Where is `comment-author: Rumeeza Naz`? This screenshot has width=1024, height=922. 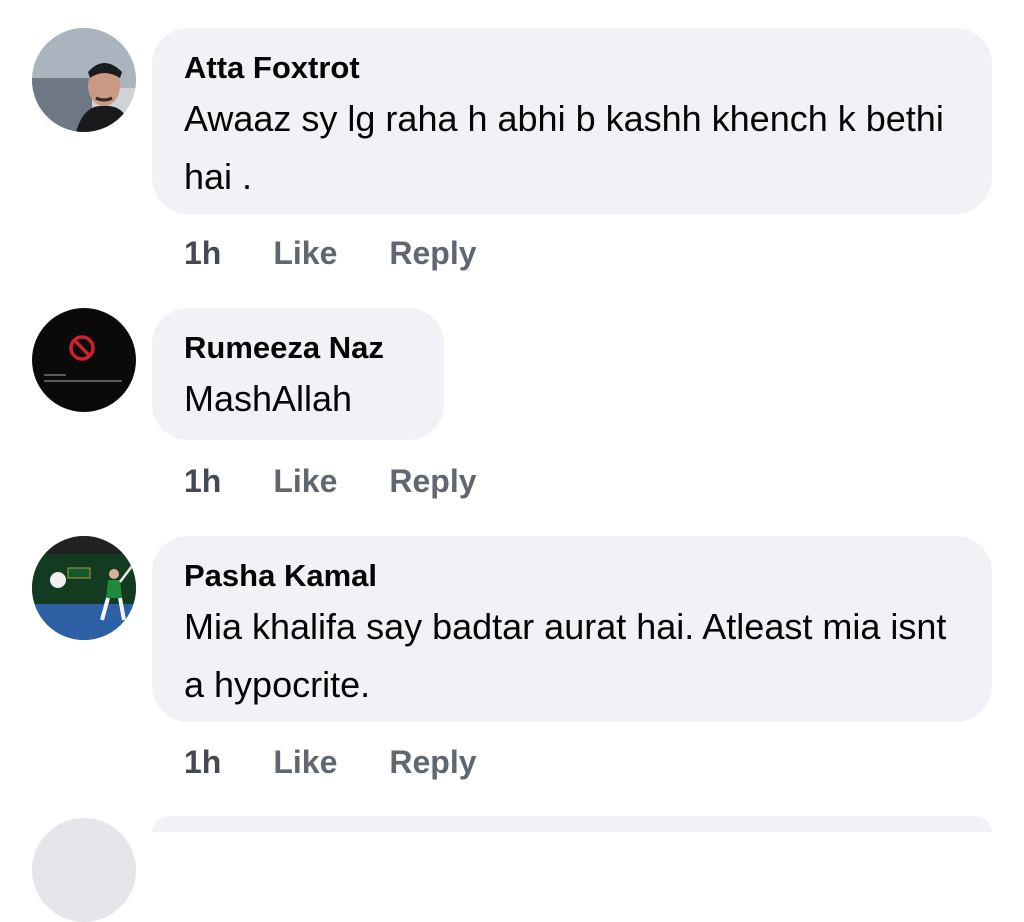 comment-author: Rumeeza Naz is located at coordinates (298, 348).